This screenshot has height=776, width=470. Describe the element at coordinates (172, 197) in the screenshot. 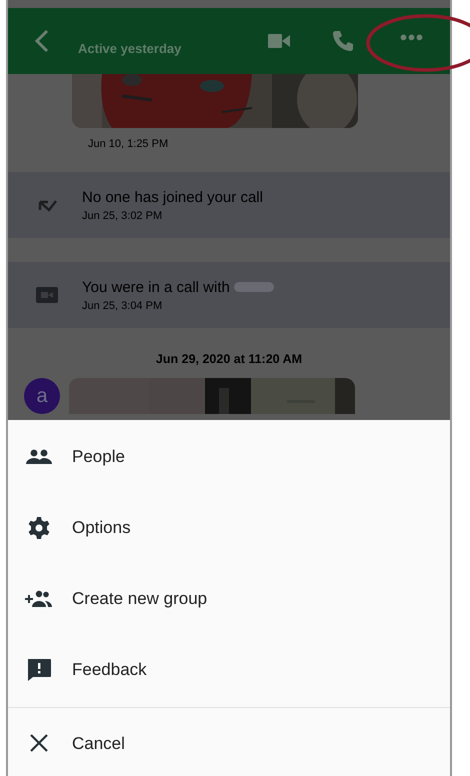

I see `call-notice-text: No one has joined your call` at that location.